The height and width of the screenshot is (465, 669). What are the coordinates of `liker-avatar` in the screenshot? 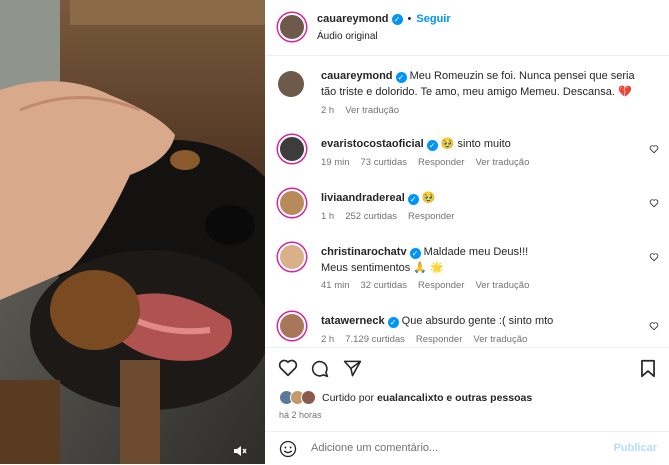 It's located at (308, 397).